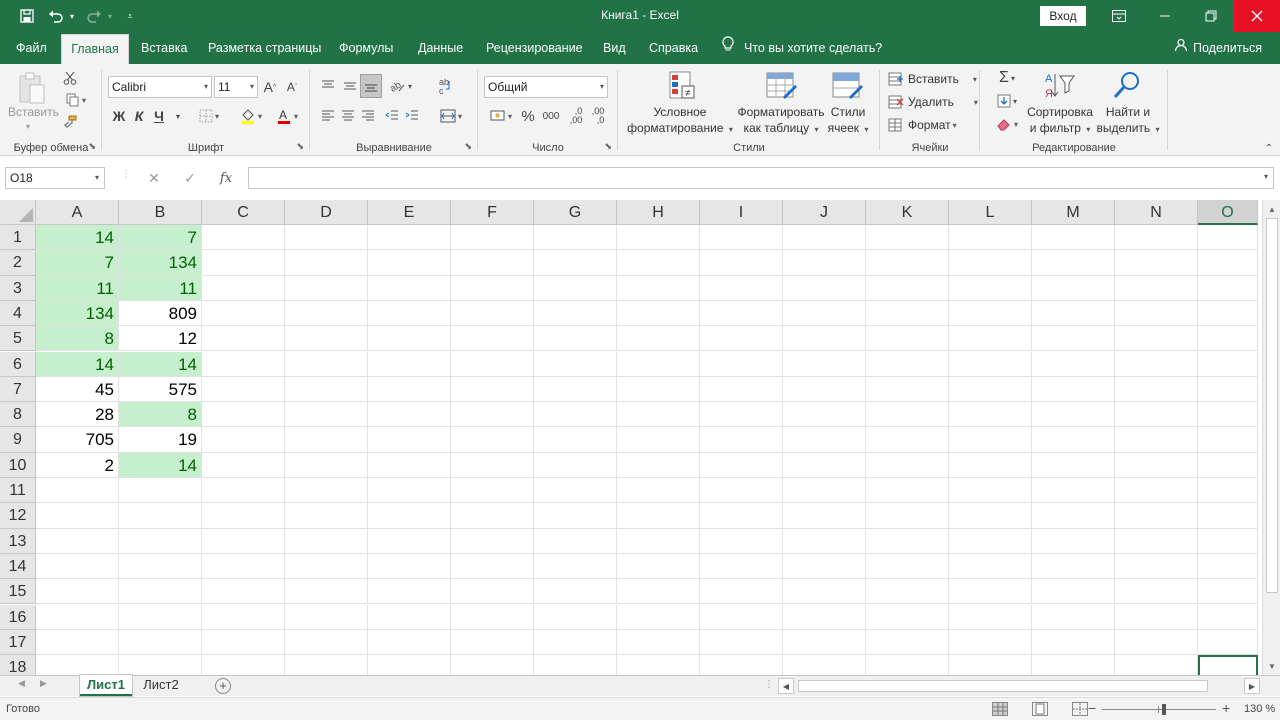 This screenshot has height=720, width=1280. What do you see at coordinates (907, 313) in the screenshot?
I see `cell-k4` at bounding box center [907, 313].